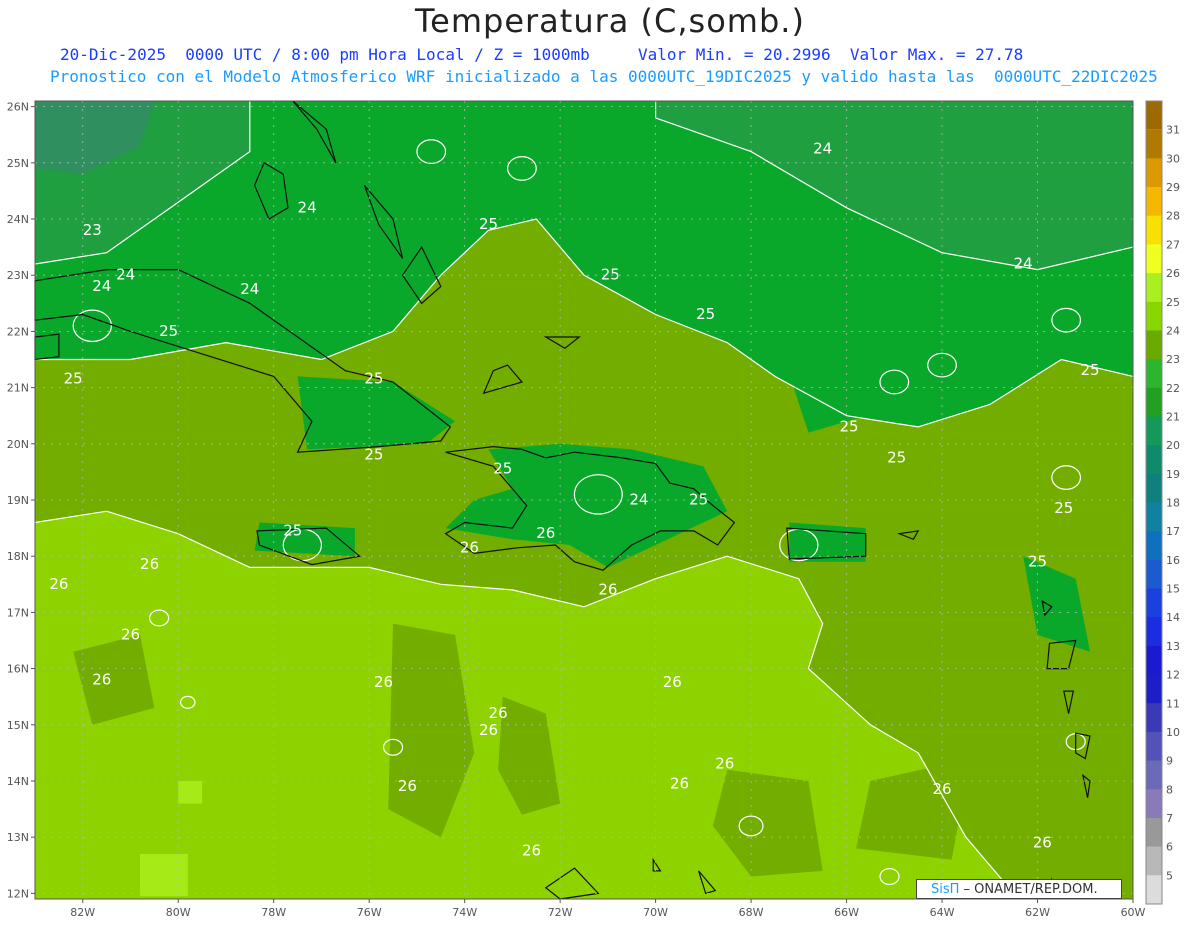 The height and width of the screenshot is (927, 1200). I want to click on lat-label: 15N, so click(18, 725).